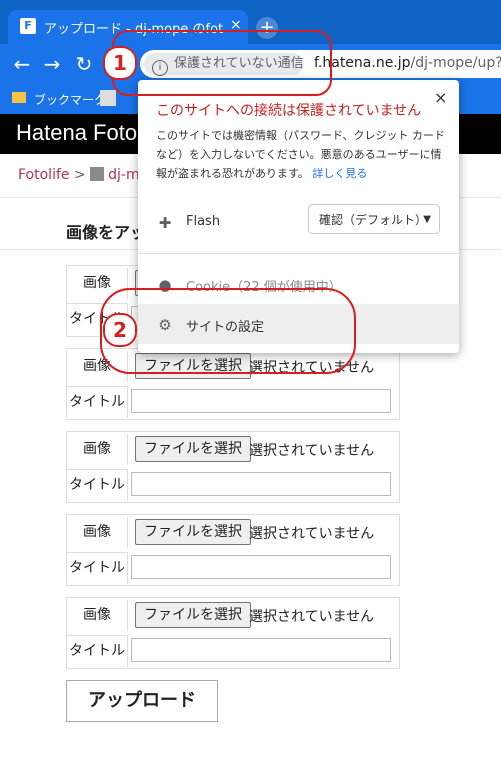 The height and width of the screenshot is (783, 501). What do you see at coordinates (22, 64) in the screenshot?
I see `back-icon: ←` at bounding box center [22, 64].